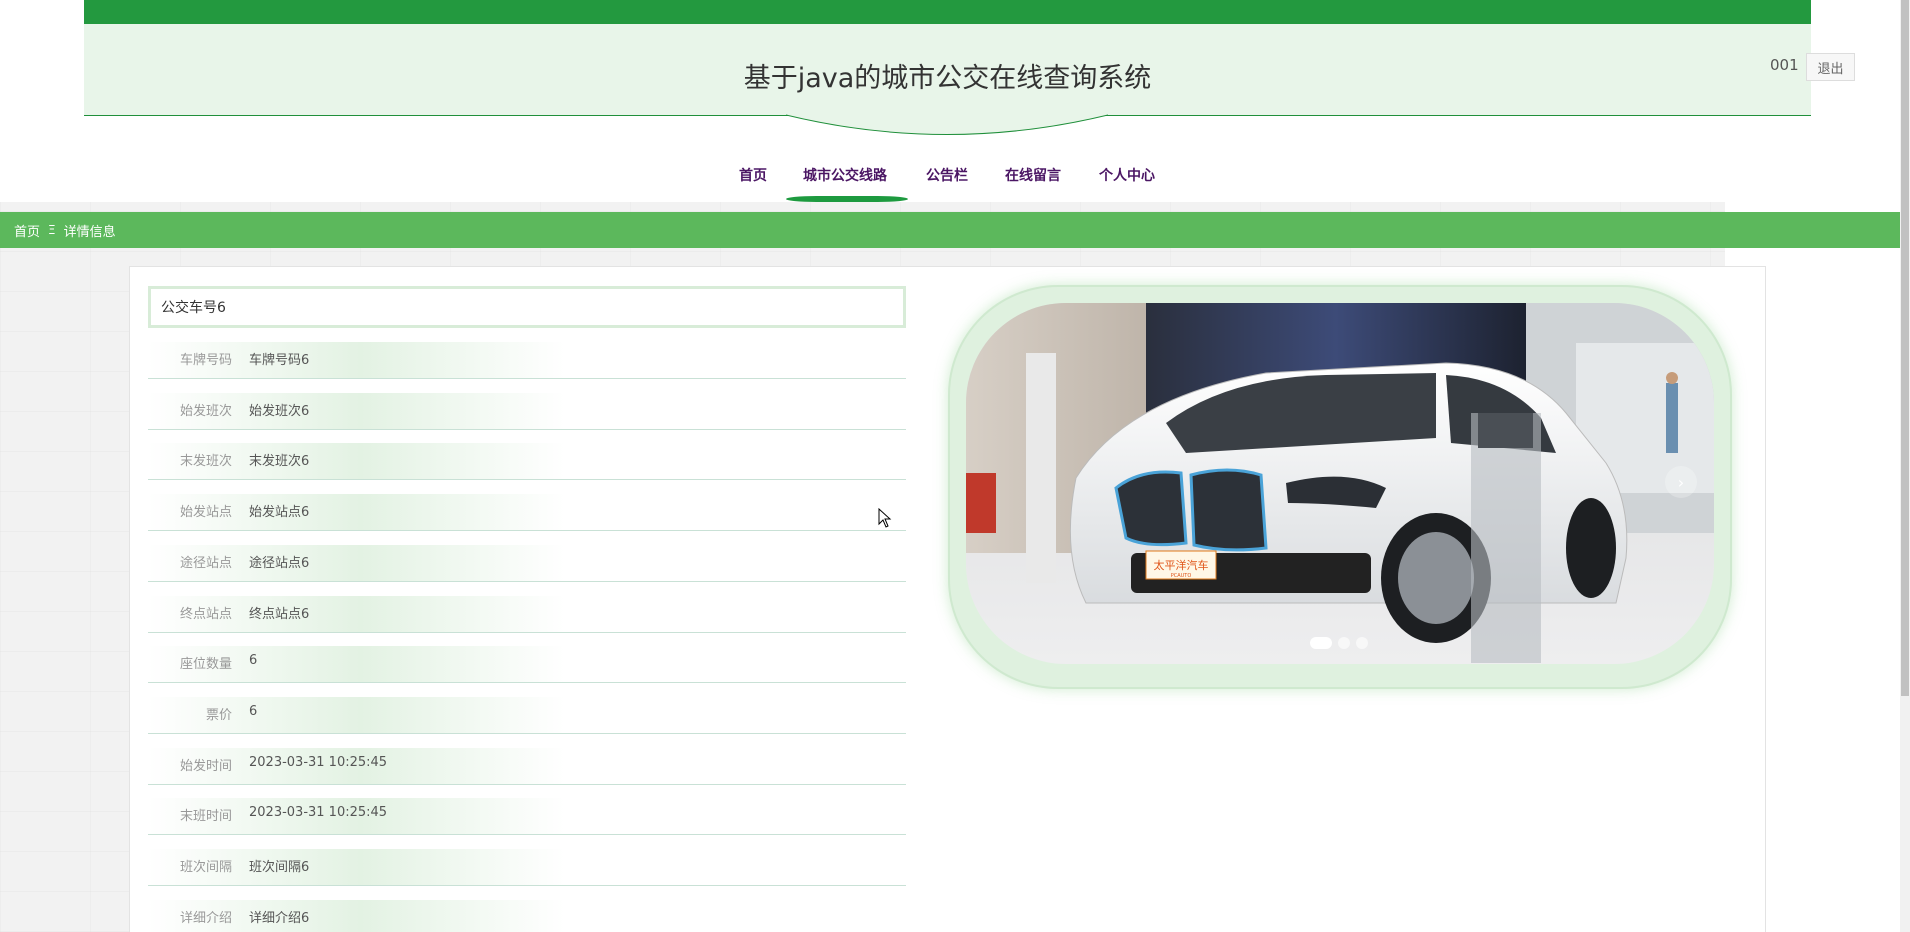  I want to click on detail-row: 末发班次 末发班次6, so click(527, 455).